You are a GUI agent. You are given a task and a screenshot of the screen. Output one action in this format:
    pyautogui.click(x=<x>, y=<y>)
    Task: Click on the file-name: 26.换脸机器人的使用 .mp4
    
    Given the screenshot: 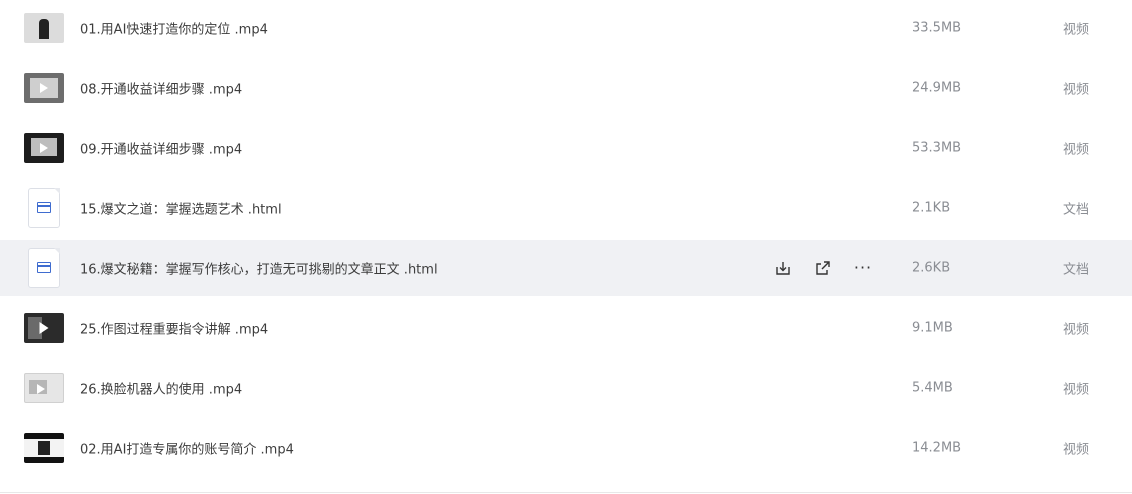 What is the action you would take?
    pyautogui.click(x=161, y=388)
    